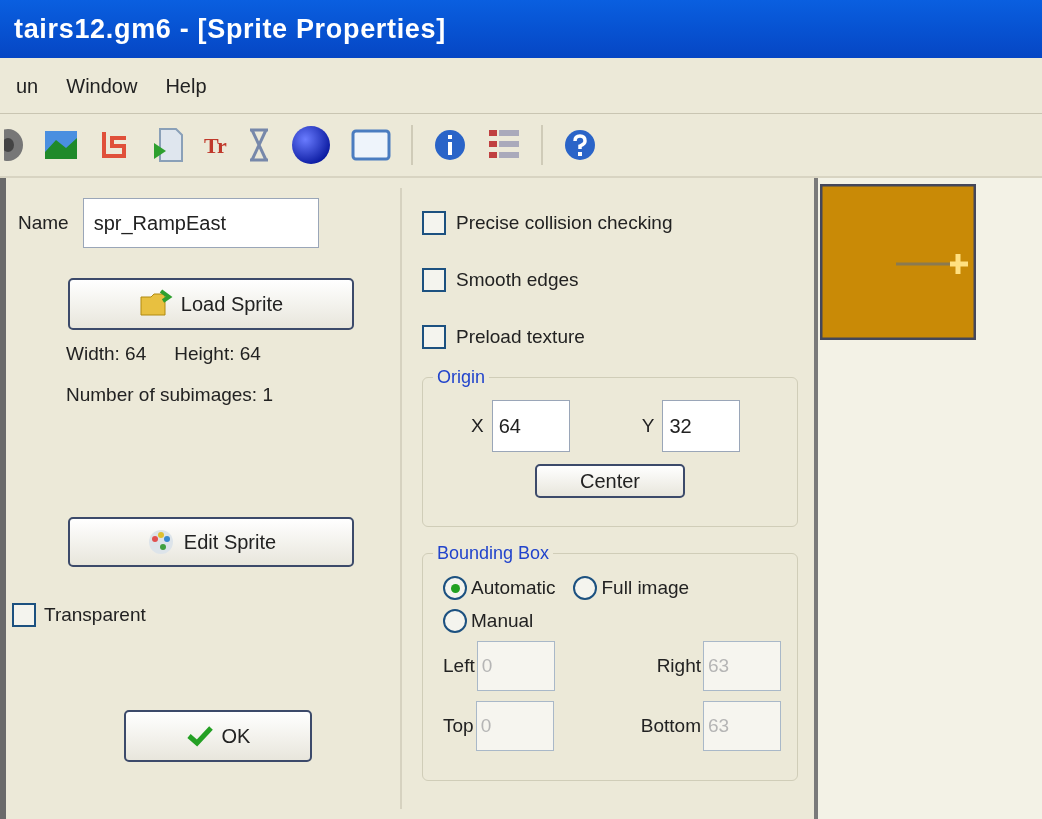  I want to click on width-text: Width: 64, so click(106, 354).